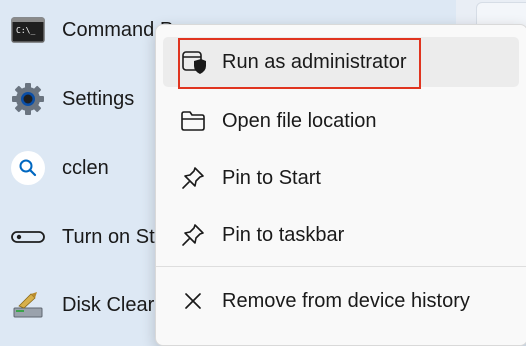 Image resolution: width=526 pixels, height=346 pixels. I want to click on command-prompt-icon: C:\_, so click(28, 30).